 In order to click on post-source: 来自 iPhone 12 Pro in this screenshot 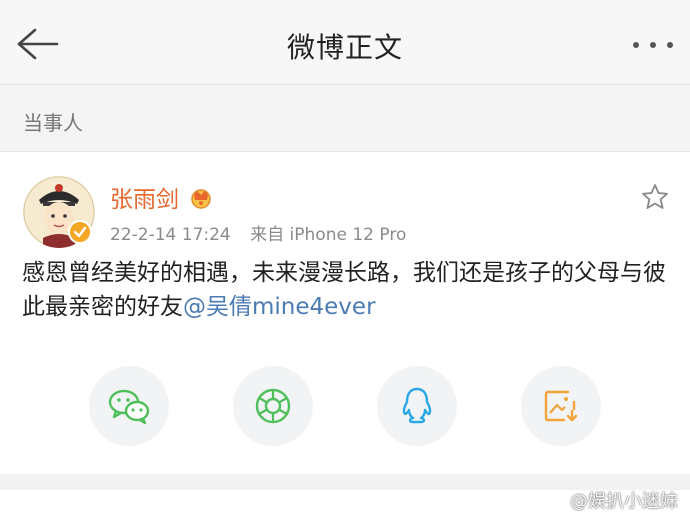, I will do `click(328, 235)`.